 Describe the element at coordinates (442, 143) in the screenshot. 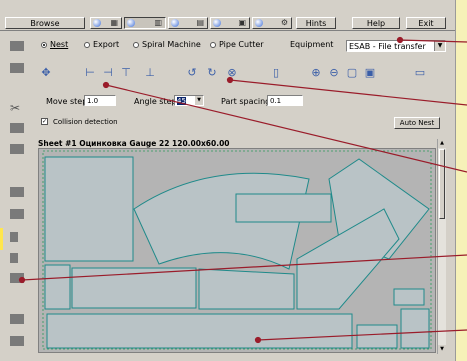

I see `scroll-up-icon: ▲` at that location.